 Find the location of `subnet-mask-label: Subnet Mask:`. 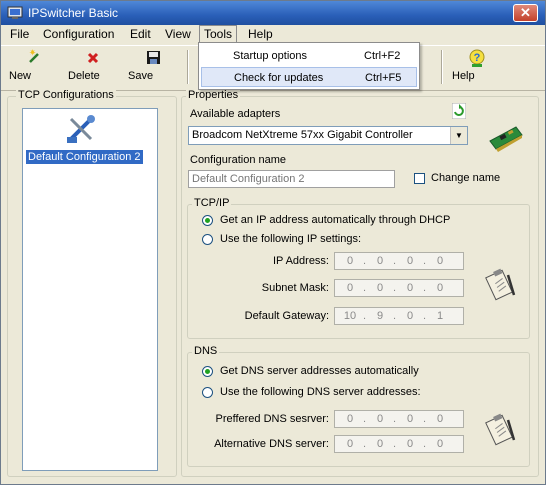

subnet-mask-label: Subnet Mask: is located at coordinates (295, 288).